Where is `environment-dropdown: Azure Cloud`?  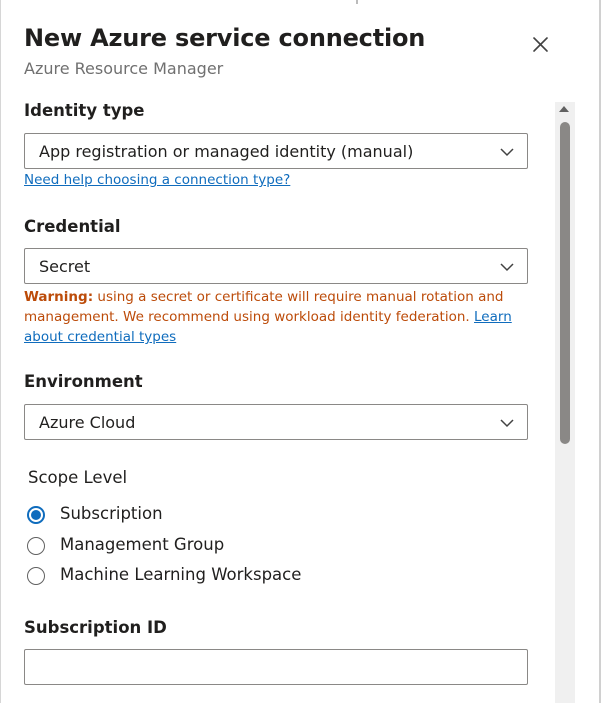 environment-dropdown: Azure Cloud is located at coordinates (276, 422).